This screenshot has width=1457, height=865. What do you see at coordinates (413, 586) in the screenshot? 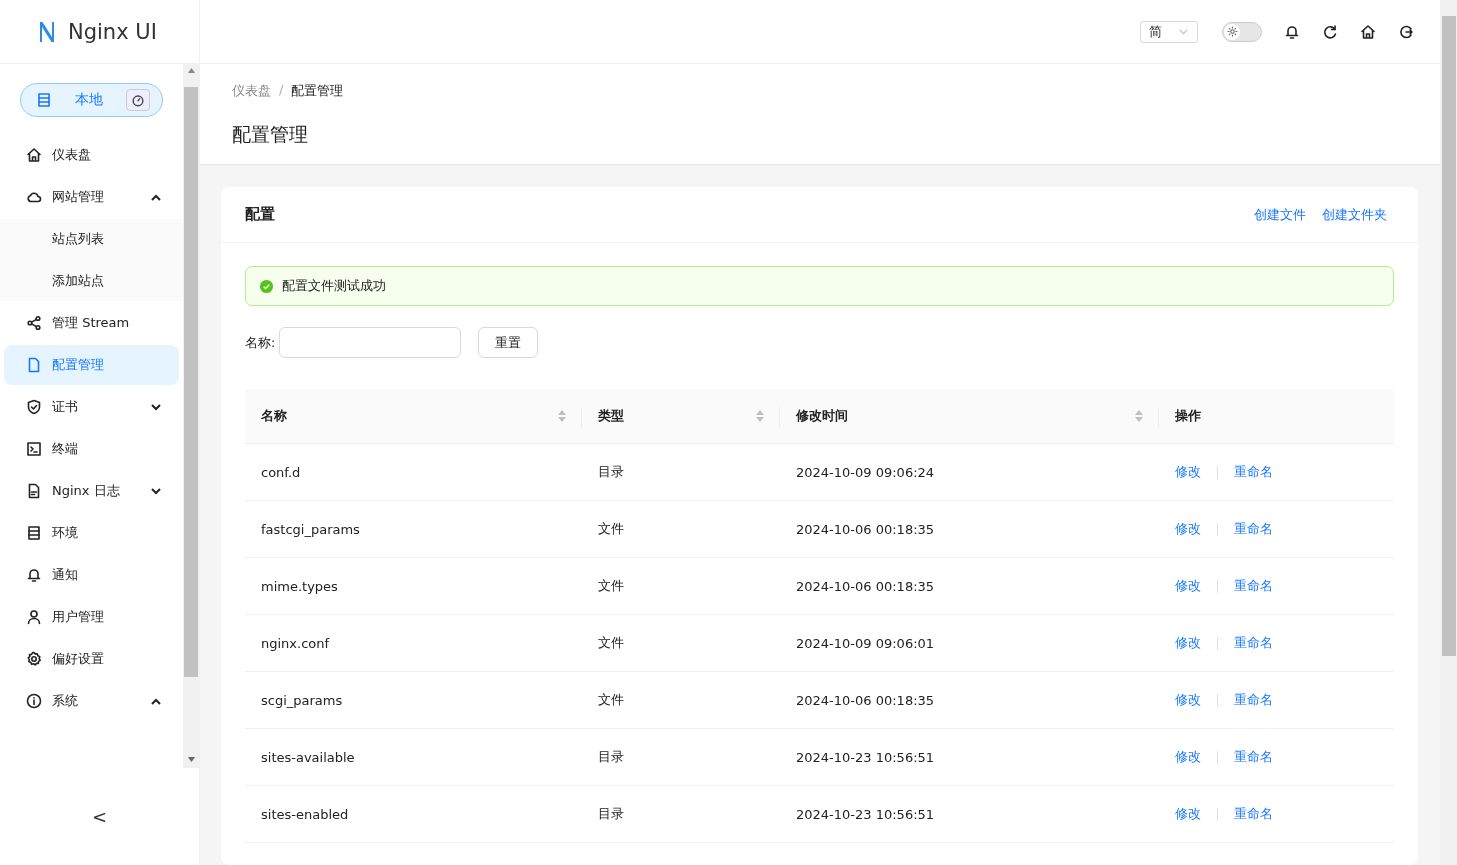
I see `table-cell: mime.types` at bounding box center [413, 586].